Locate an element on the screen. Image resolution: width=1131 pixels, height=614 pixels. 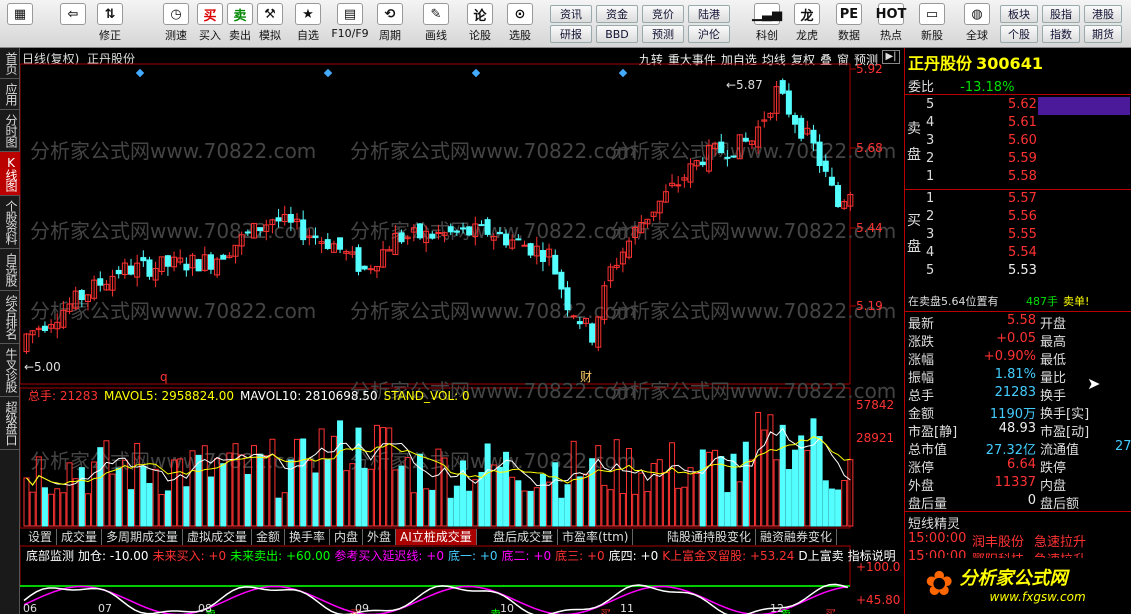
grid-button: 陆港 is located at coordinates (709, 14).